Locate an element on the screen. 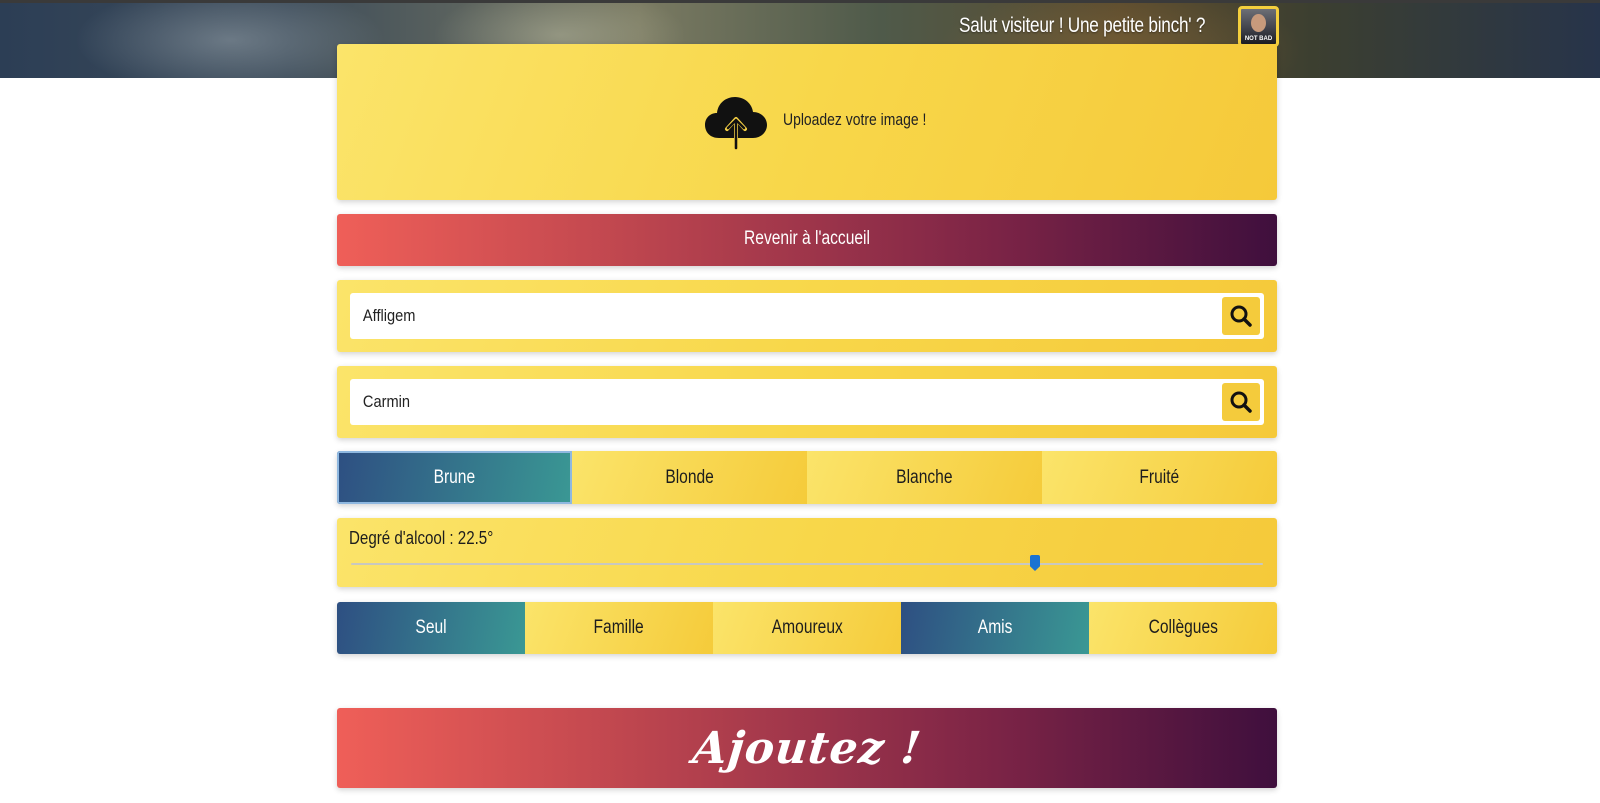  audience-label: Famille is located at coordinates (619, 627).